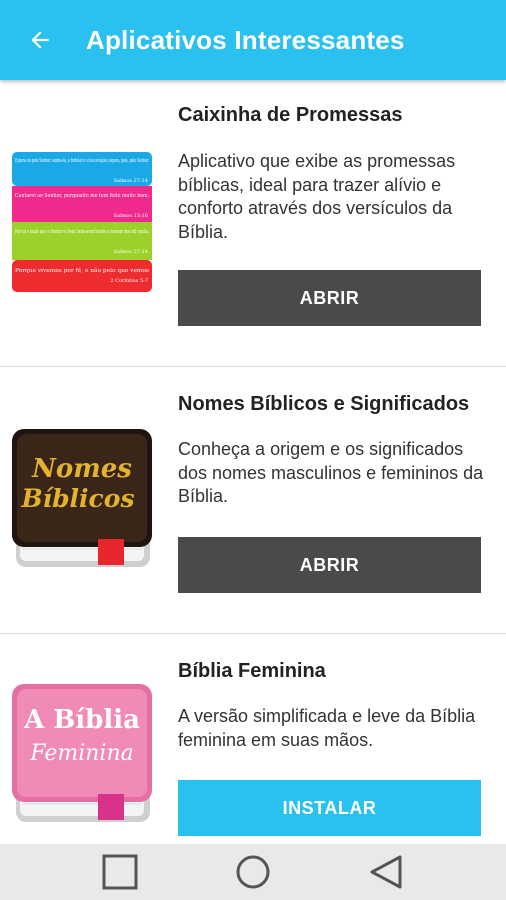  I want to click on promise-ref-2: Salmos 13:16, so click(131, 216).